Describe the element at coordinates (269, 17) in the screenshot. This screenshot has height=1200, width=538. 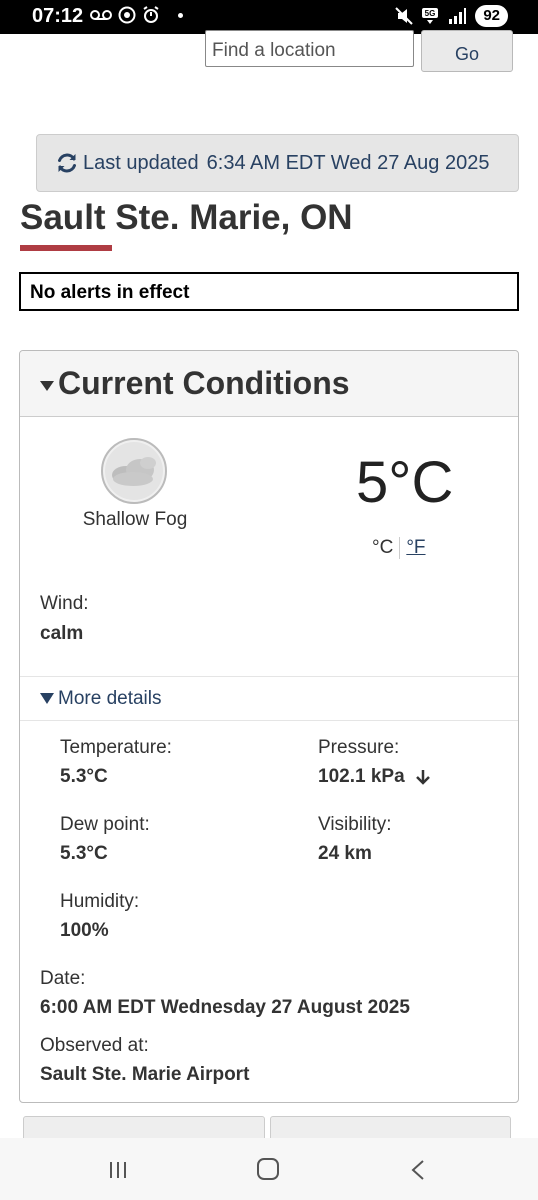
I see `status-bar: 07:12 5G 92` at that location.